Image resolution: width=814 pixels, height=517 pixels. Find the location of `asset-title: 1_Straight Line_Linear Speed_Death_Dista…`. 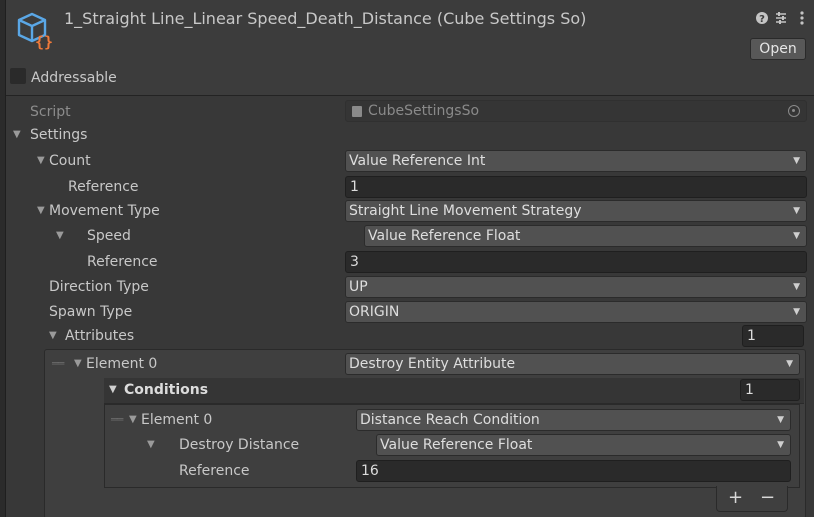

asset-title: 1_Straight Line_Linear Speed_Death_Dista… is located at coordinates (325, 18).